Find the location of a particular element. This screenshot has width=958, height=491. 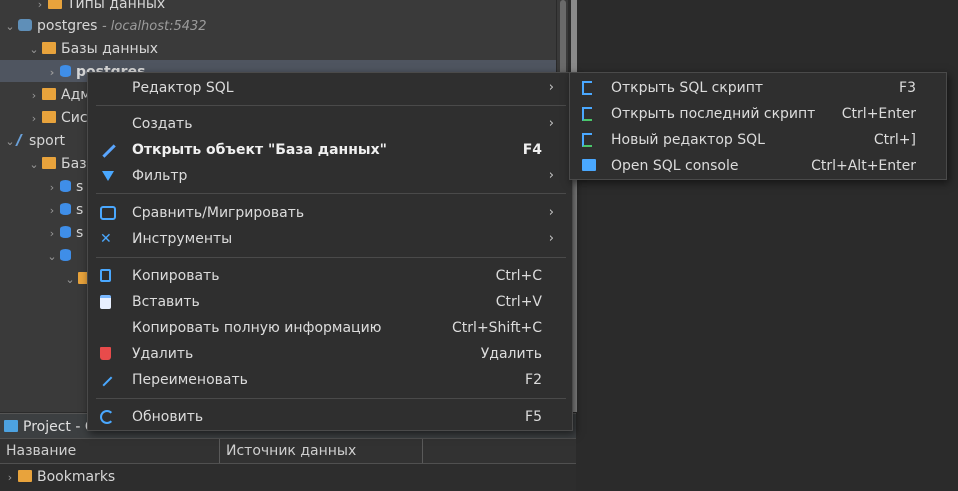

tree-item-db-2: › s is located at coordinates (64, 210).